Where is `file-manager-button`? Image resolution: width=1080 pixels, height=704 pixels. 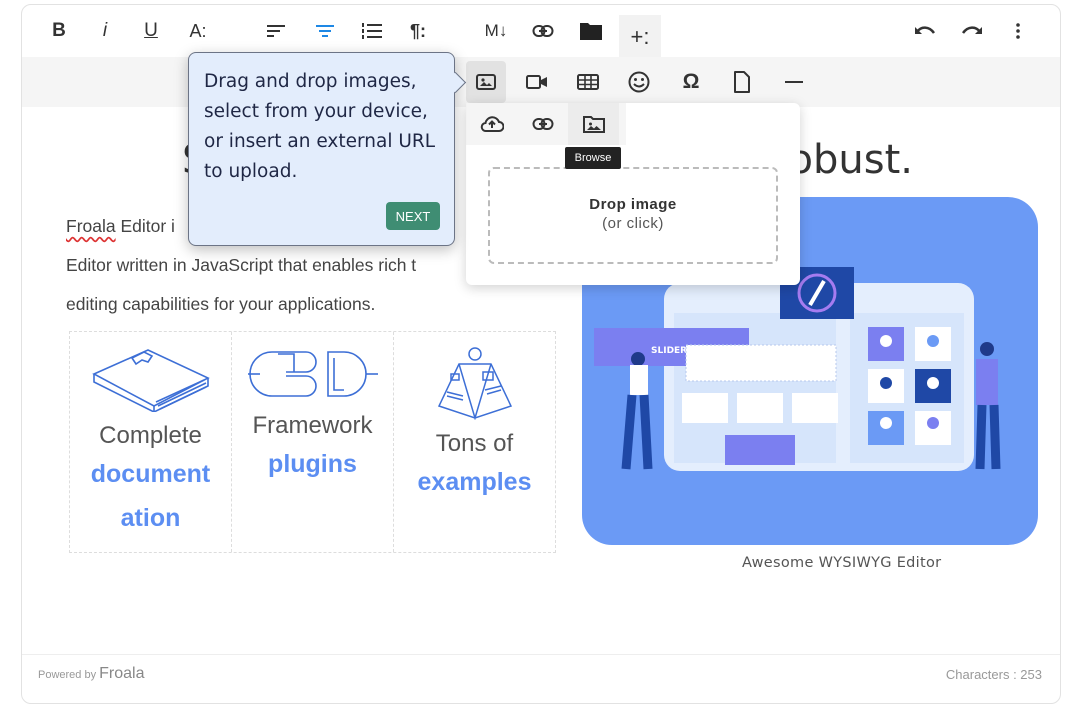 file-manager-button is located at coordinates (591, 31).